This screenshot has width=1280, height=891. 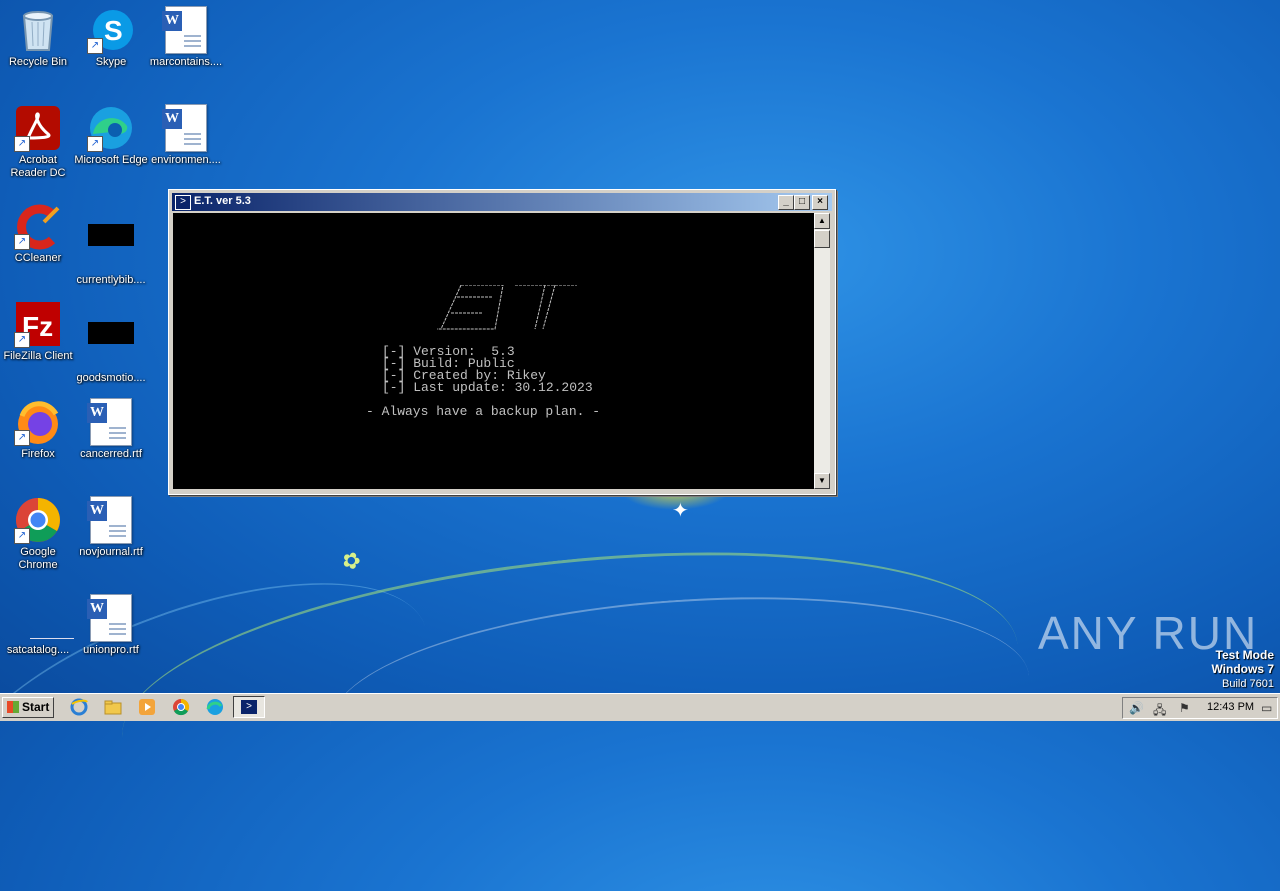 I want to click on chrome-icon: ↗, so click(x=38, y=520).